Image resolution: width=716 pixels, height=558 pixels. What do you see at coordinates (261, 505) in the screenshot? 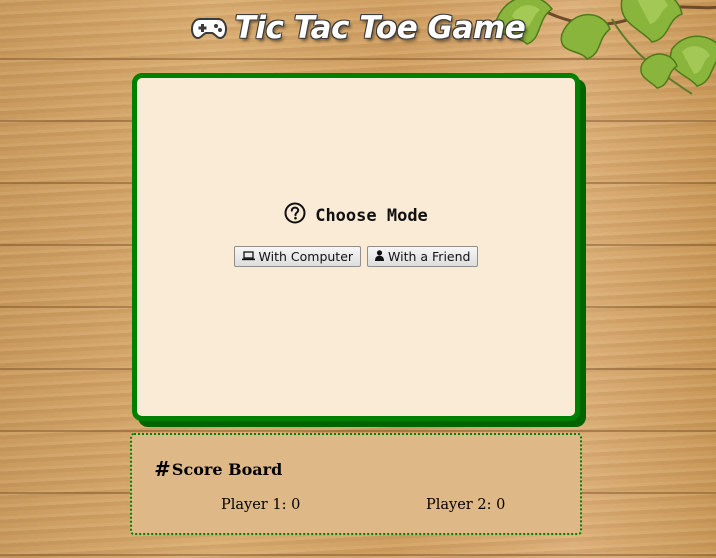
I see `player-1-score: Player 1: 0` at bounding box center [261, 505].